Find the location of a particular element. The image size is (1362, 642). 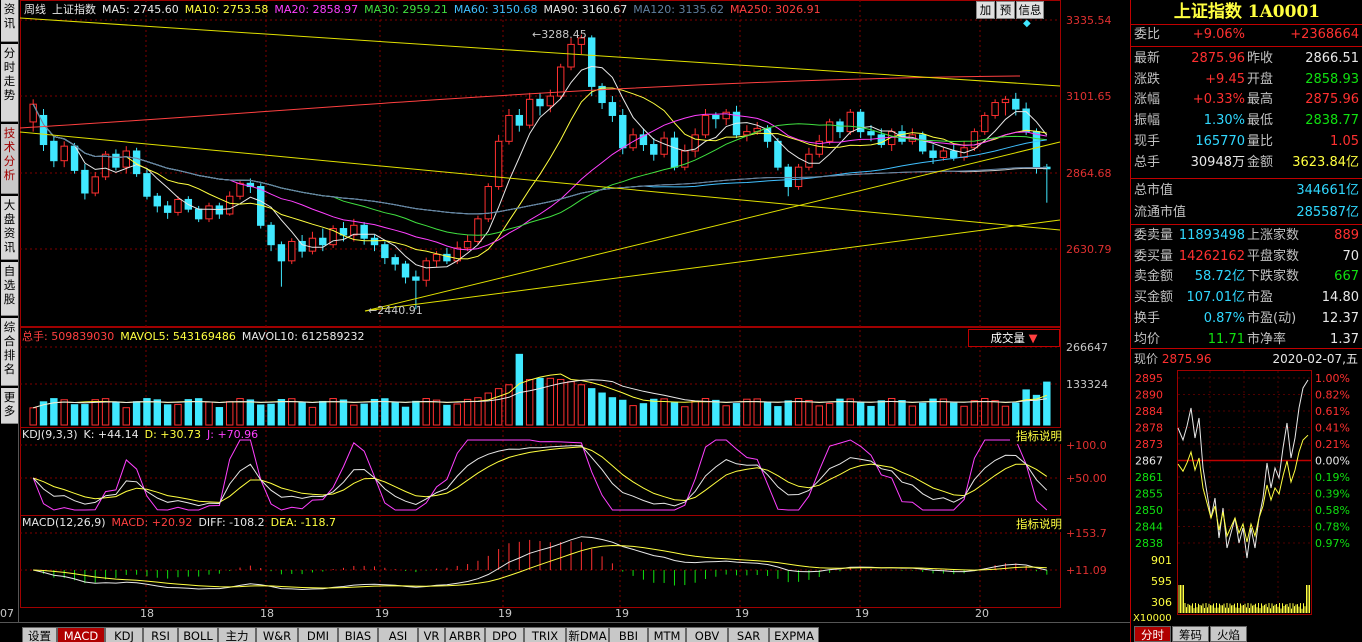

indicator-tab-3: RSI is located at coordinates (160, 634).